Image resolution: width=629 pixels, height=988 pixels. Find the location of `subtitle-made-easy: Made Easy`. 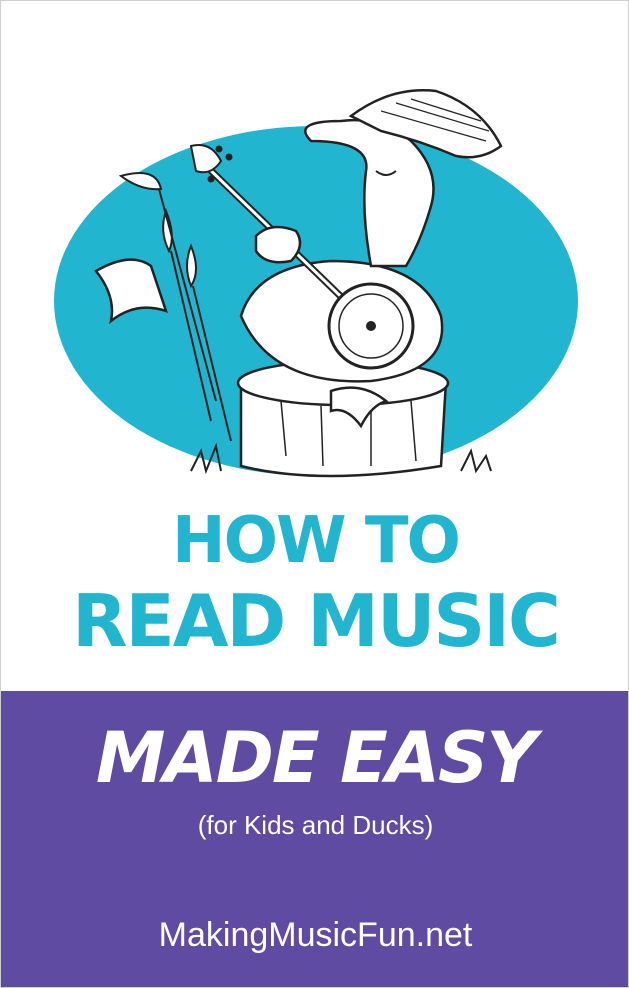

subtitle-made-easy: Made Easy is located at coordinates (316, 758).